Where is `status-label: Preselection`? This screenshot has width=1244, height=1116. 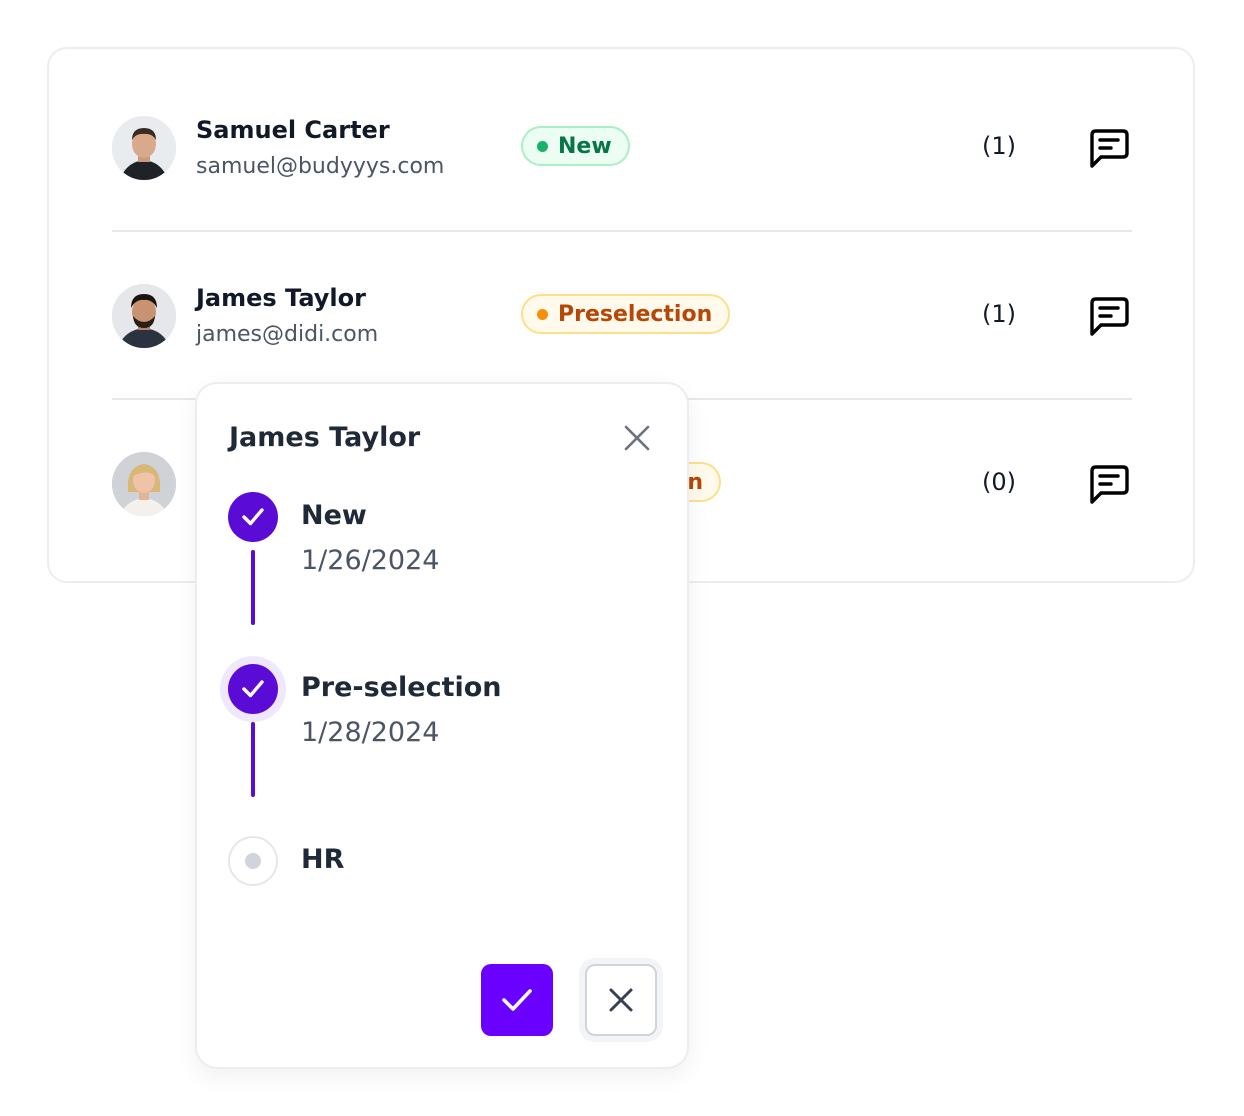 status-label: Preselection is located at coordinates (635, 314).